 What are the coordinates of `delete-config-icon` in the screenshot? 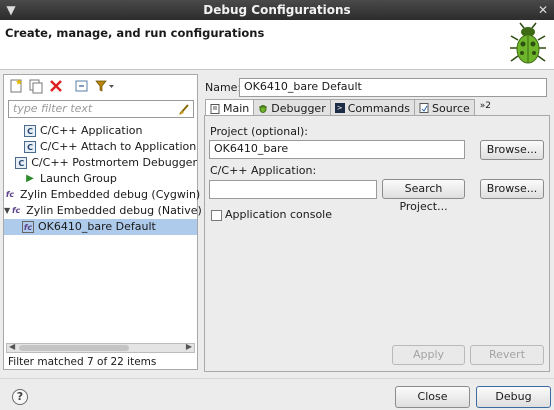 It's located at (56, 86).